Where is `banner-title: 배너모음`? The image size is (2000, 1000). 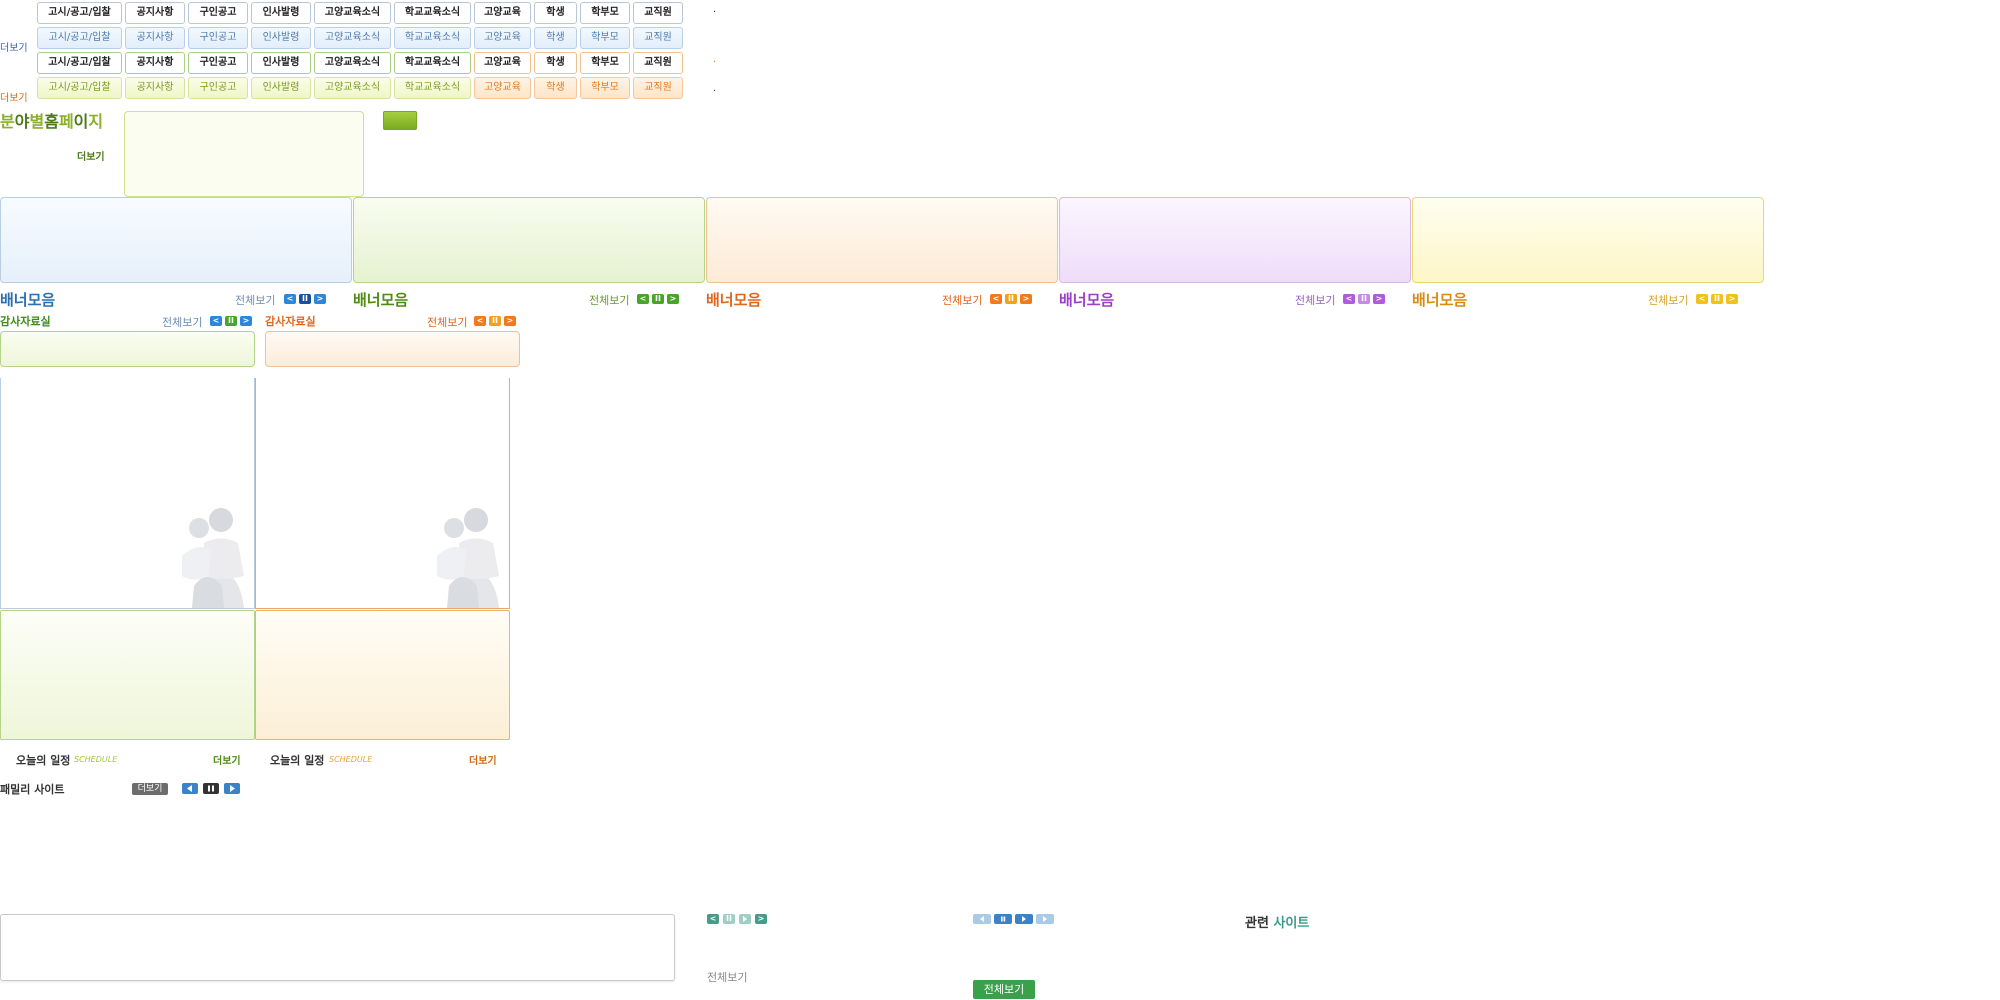
banner-title: 배너모음 is located at coordinates (28, 300).